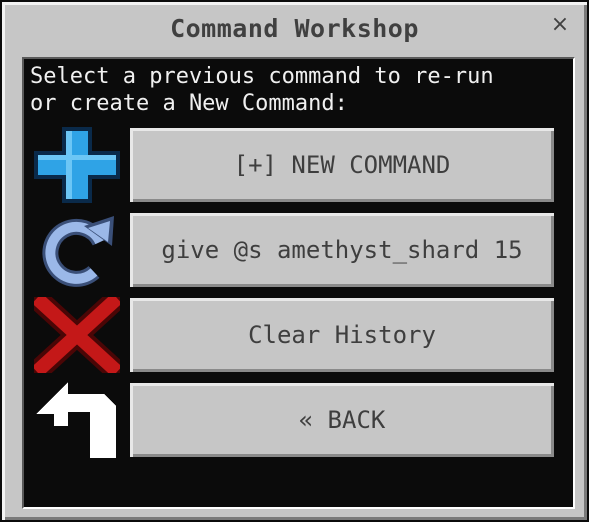 This screenshot has width=589, height=522. What do you see at coordinates (294, 28) in the screenshot?
I see `dialog-title: Command Workshop` at bounding box center [294, 28].